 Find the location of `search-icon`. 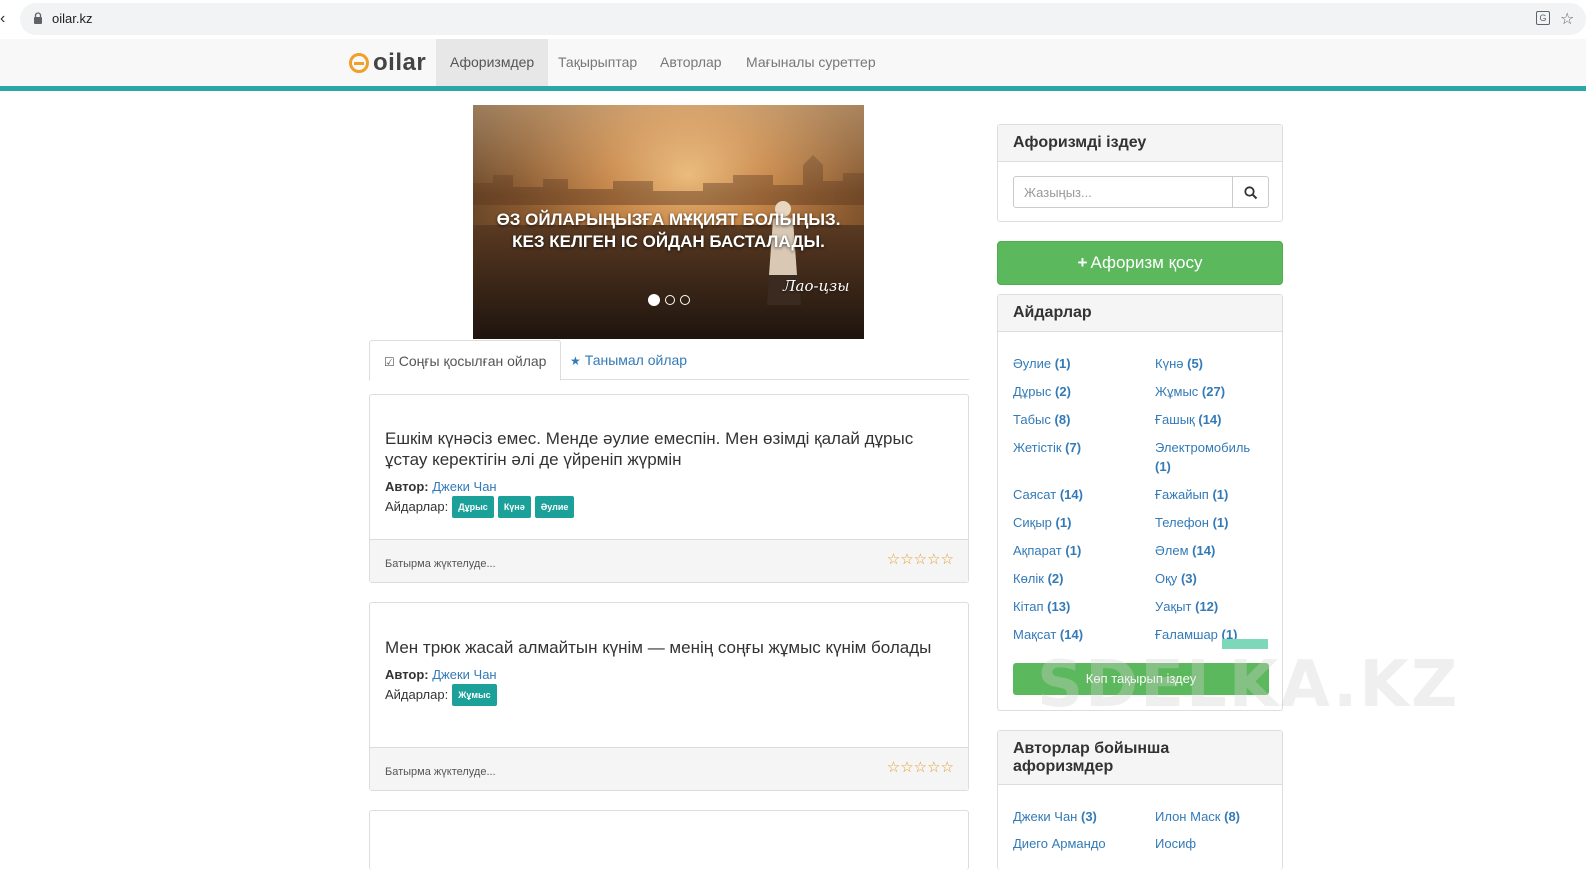

search-icon is located at coordinates (1251, 193).